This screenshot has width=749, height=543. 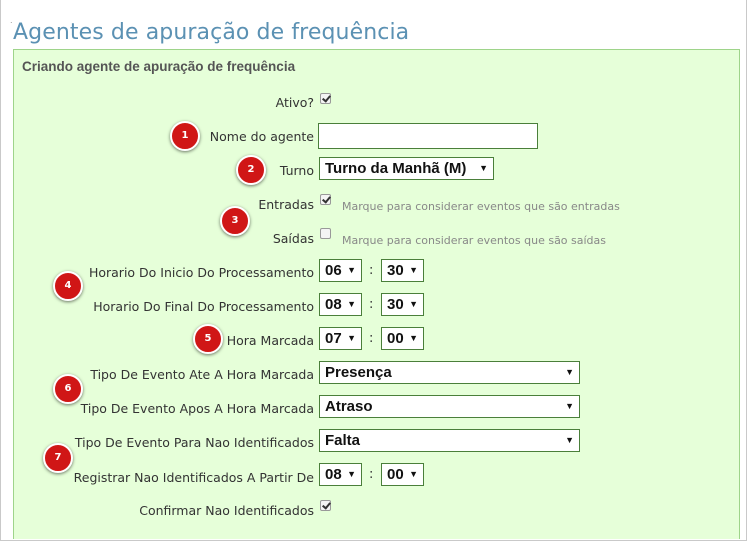 I want to click on ate-value: Presença, so click(x=358, y=372).